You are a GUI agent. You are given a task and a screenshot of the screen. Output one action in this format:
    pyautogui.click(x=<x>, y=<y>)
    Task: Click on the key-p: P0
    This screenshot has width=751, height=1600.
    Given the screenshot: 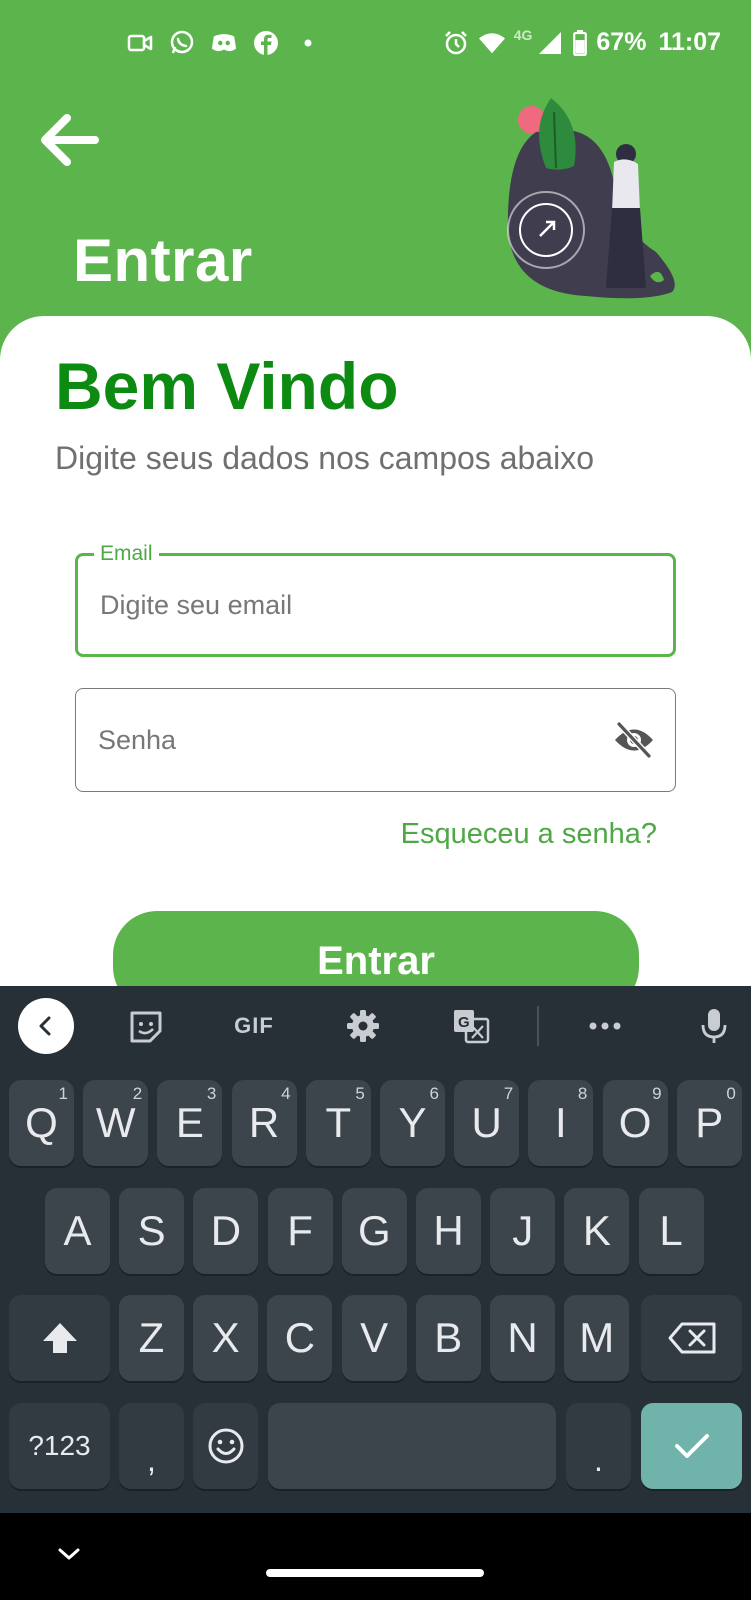 What is the action you would take?
    pyautogui.click(x=709, y=1123)
    